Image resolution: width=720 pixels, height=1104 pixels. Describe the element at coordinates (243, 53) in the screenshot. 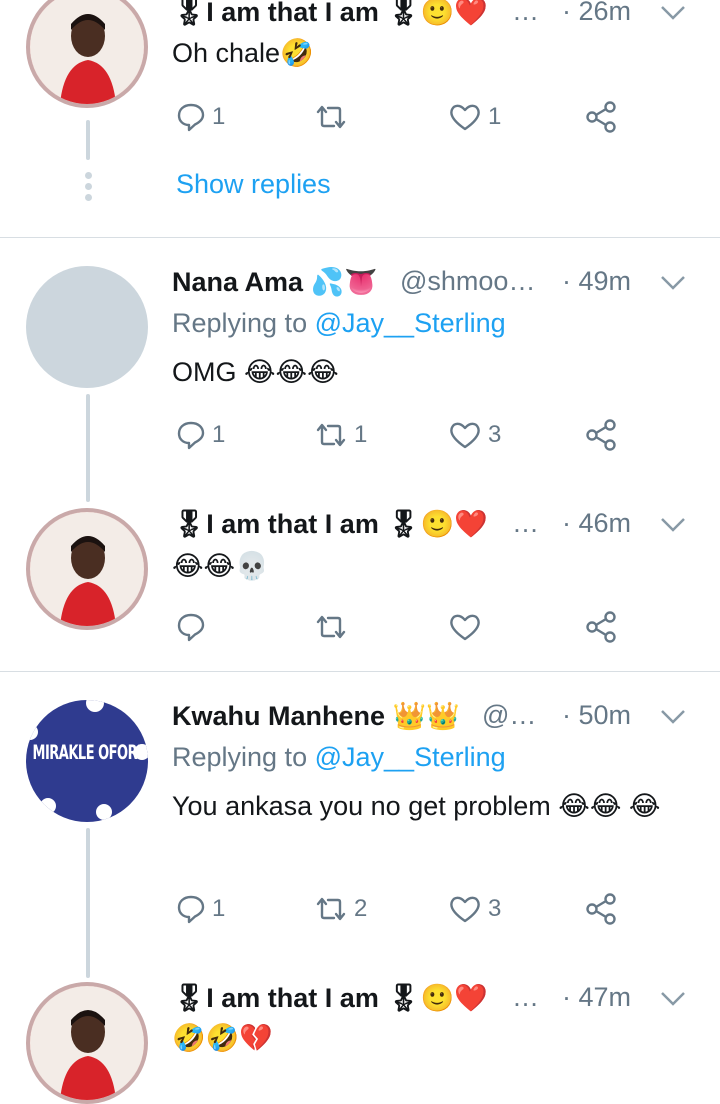

I see `tweet-text: Oh chale🤣` at that location.